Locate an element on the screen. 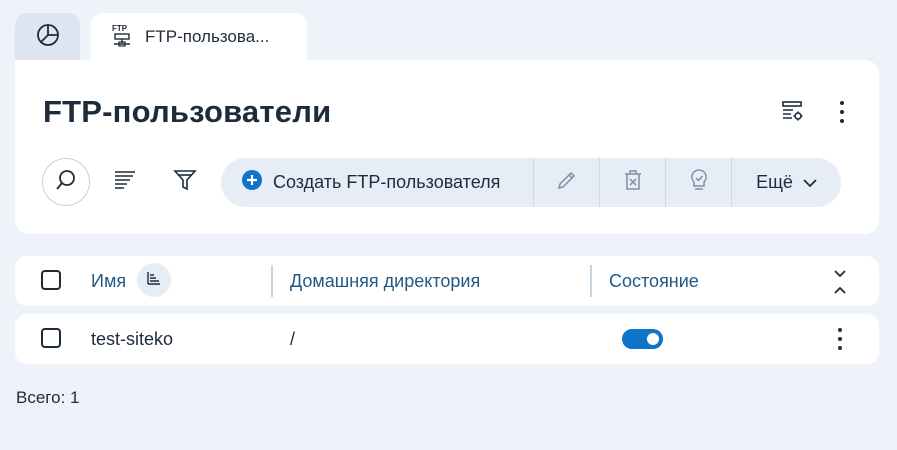  more-dropdown: Ещё is located at coordinates (786, 182).